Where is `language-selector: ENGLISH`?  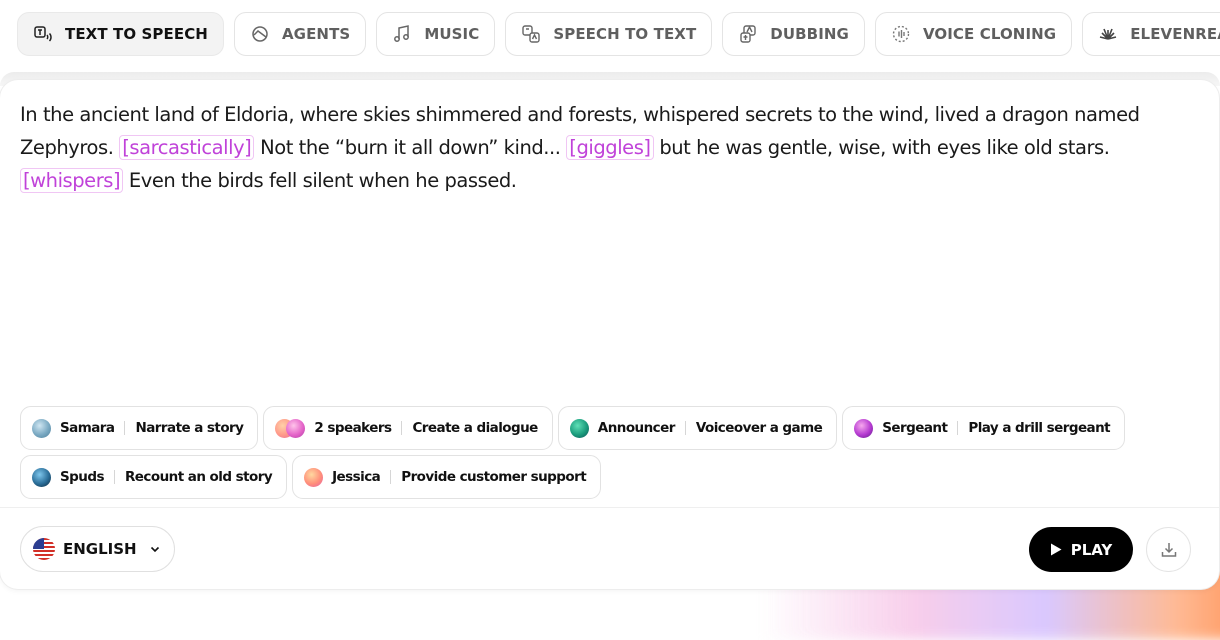
language-selector: ENGLISH is located at coordinates (97, 549).